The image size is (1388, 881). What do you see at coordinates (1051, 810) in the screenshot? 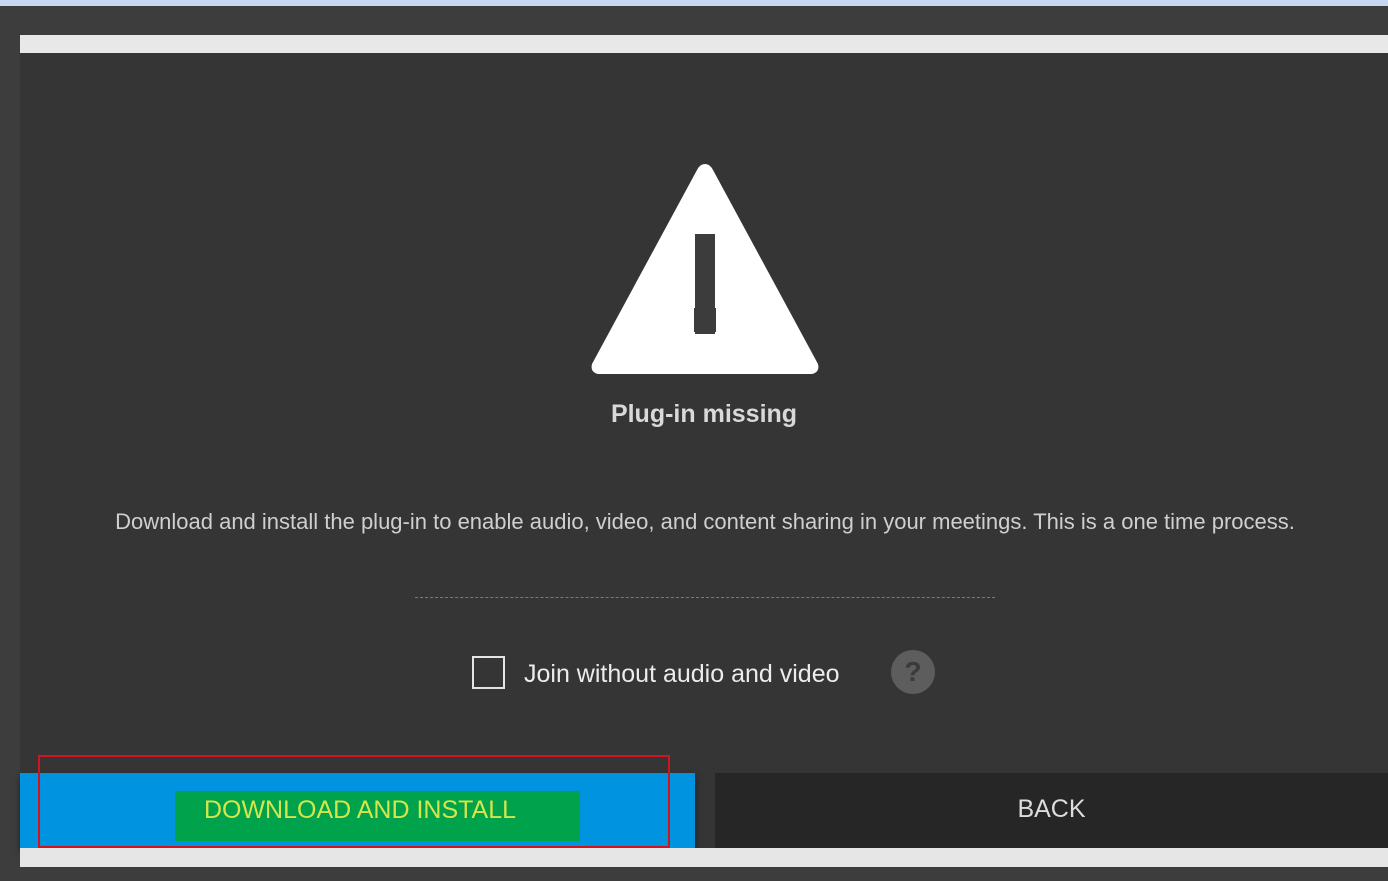
I see `back-button: BACK` at bounding box center [1051, 810].